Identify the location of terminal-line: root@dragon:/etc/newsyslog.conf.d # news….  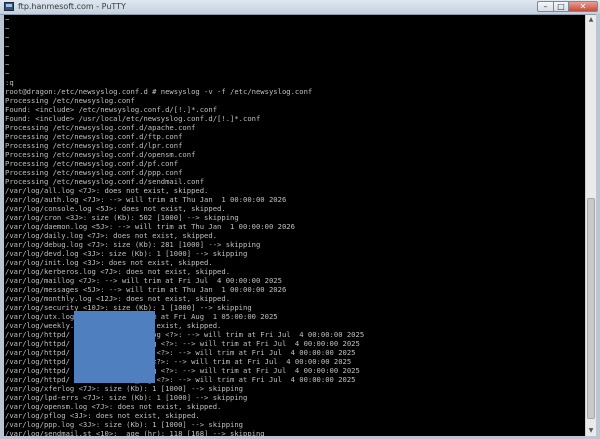
(159, 91).